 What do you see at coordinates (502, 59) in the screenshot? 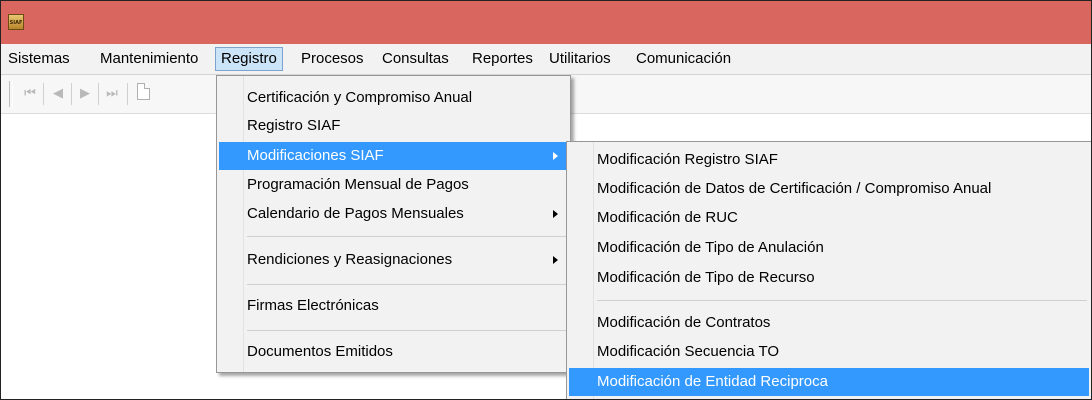
I see `menu-reportes: Reportes` at bounding box center [502, 59].